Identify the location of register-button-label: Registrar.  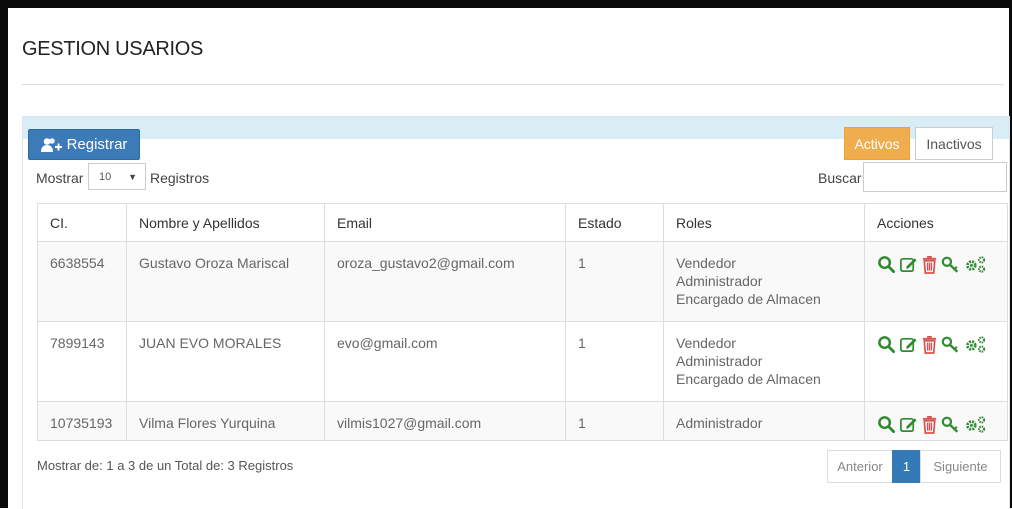
(97, 144).